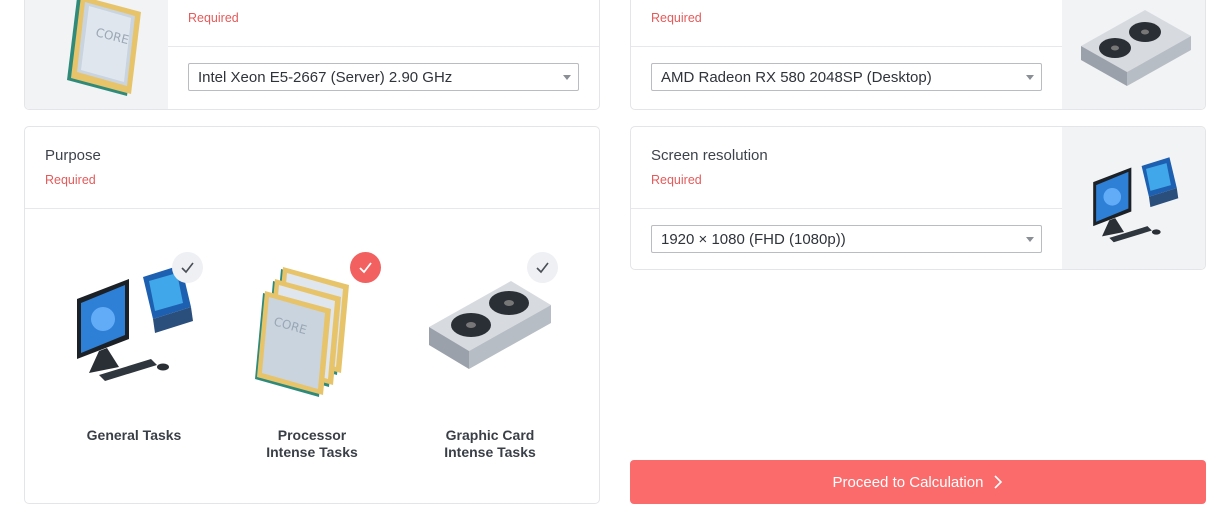  I want to click on purpose-option-line1: General Tasks, so click(134, 435).